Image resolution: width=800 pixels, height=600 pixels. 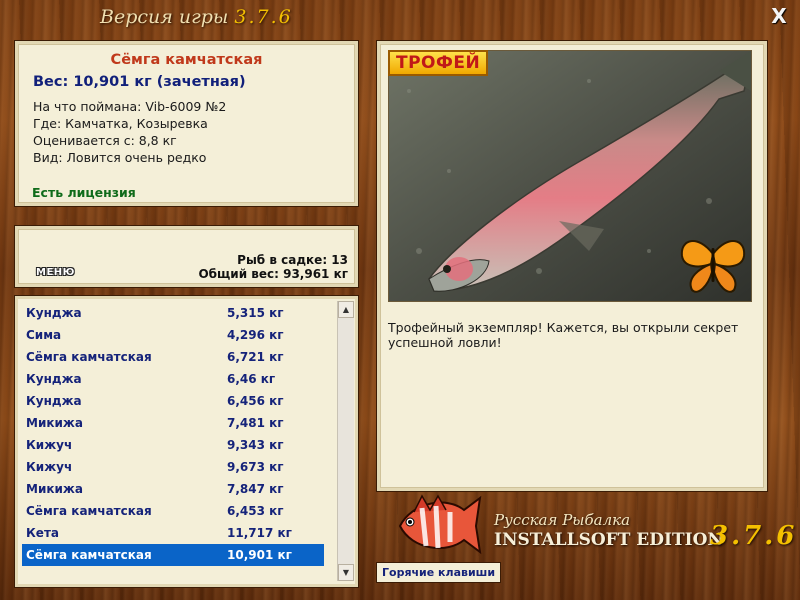 What do you see at coordinates (255, 423) in the screenshot?
I see `catch-fish-weight: 7,481 кг` at bounding box center [255, 423].